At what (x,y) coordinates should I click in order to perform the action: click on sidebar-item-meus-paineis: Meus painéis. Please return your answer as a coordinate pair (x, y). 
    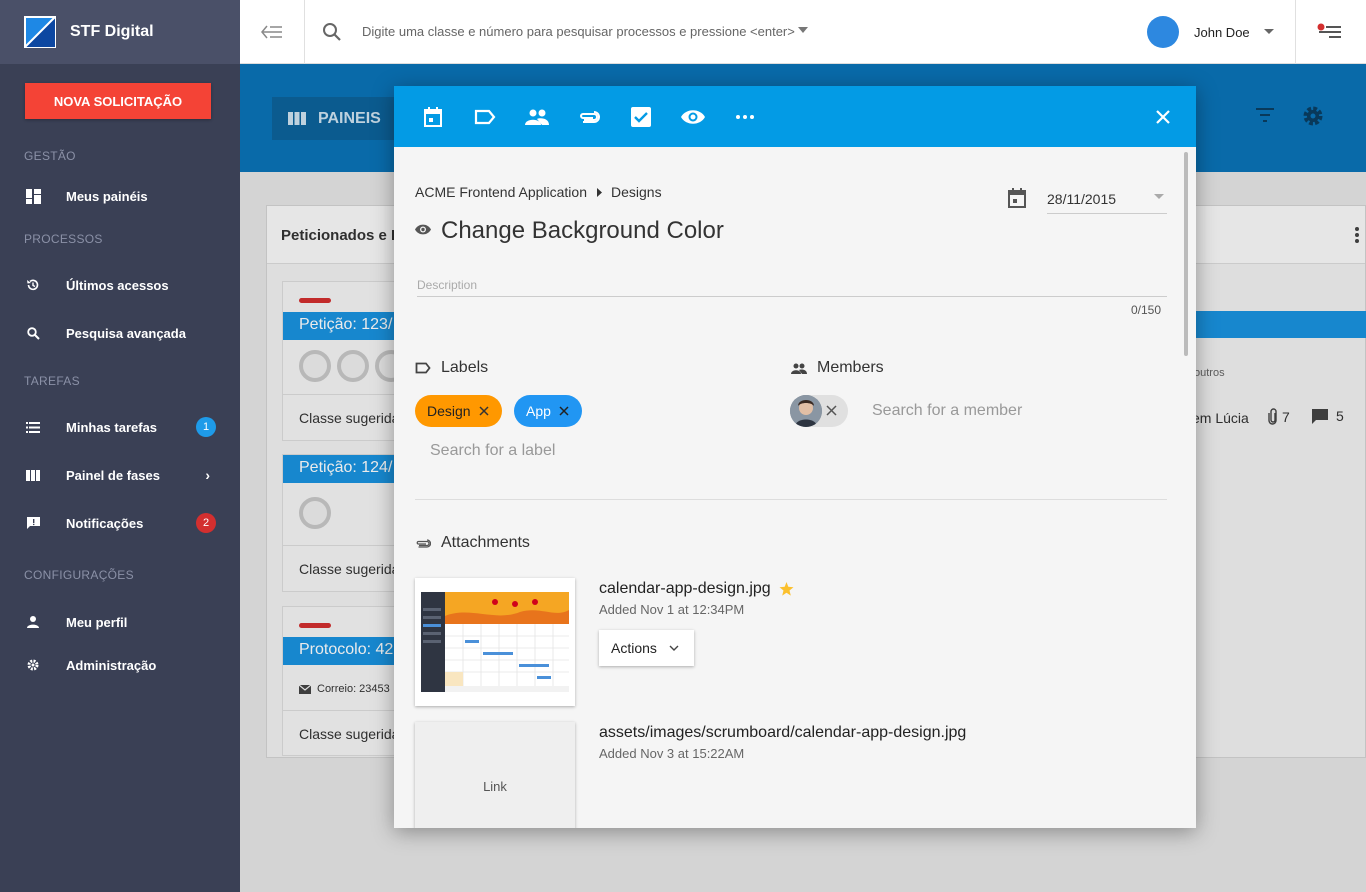
    Looking at the image, I should click on (120, 196).